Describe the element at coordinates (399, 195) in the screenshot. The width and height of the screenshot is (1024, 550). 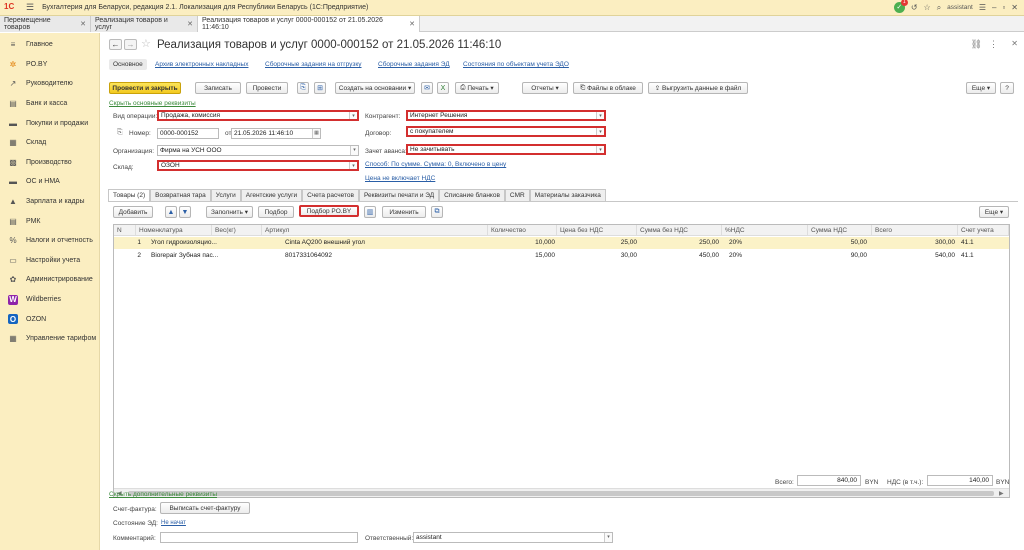
I see `tab-print-requisites: Реквизиты печати и ЭД` at that location.